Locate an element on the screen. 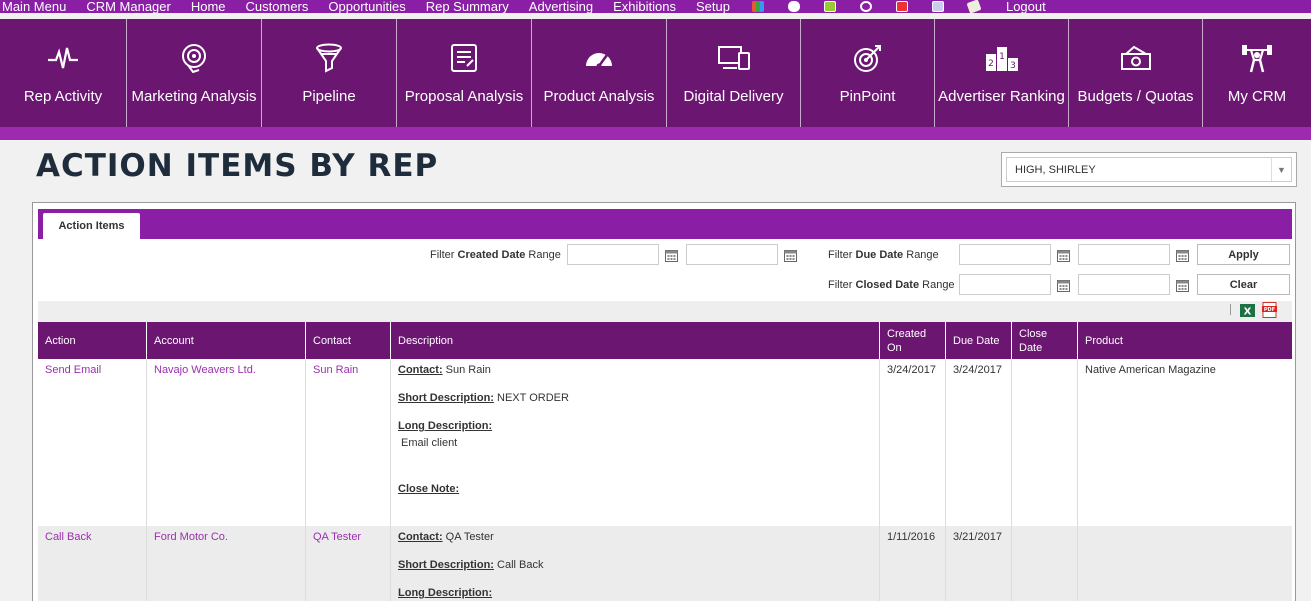 This screenshot has height=601, width=1311. chat-icon is located at coordinates (793, 6).